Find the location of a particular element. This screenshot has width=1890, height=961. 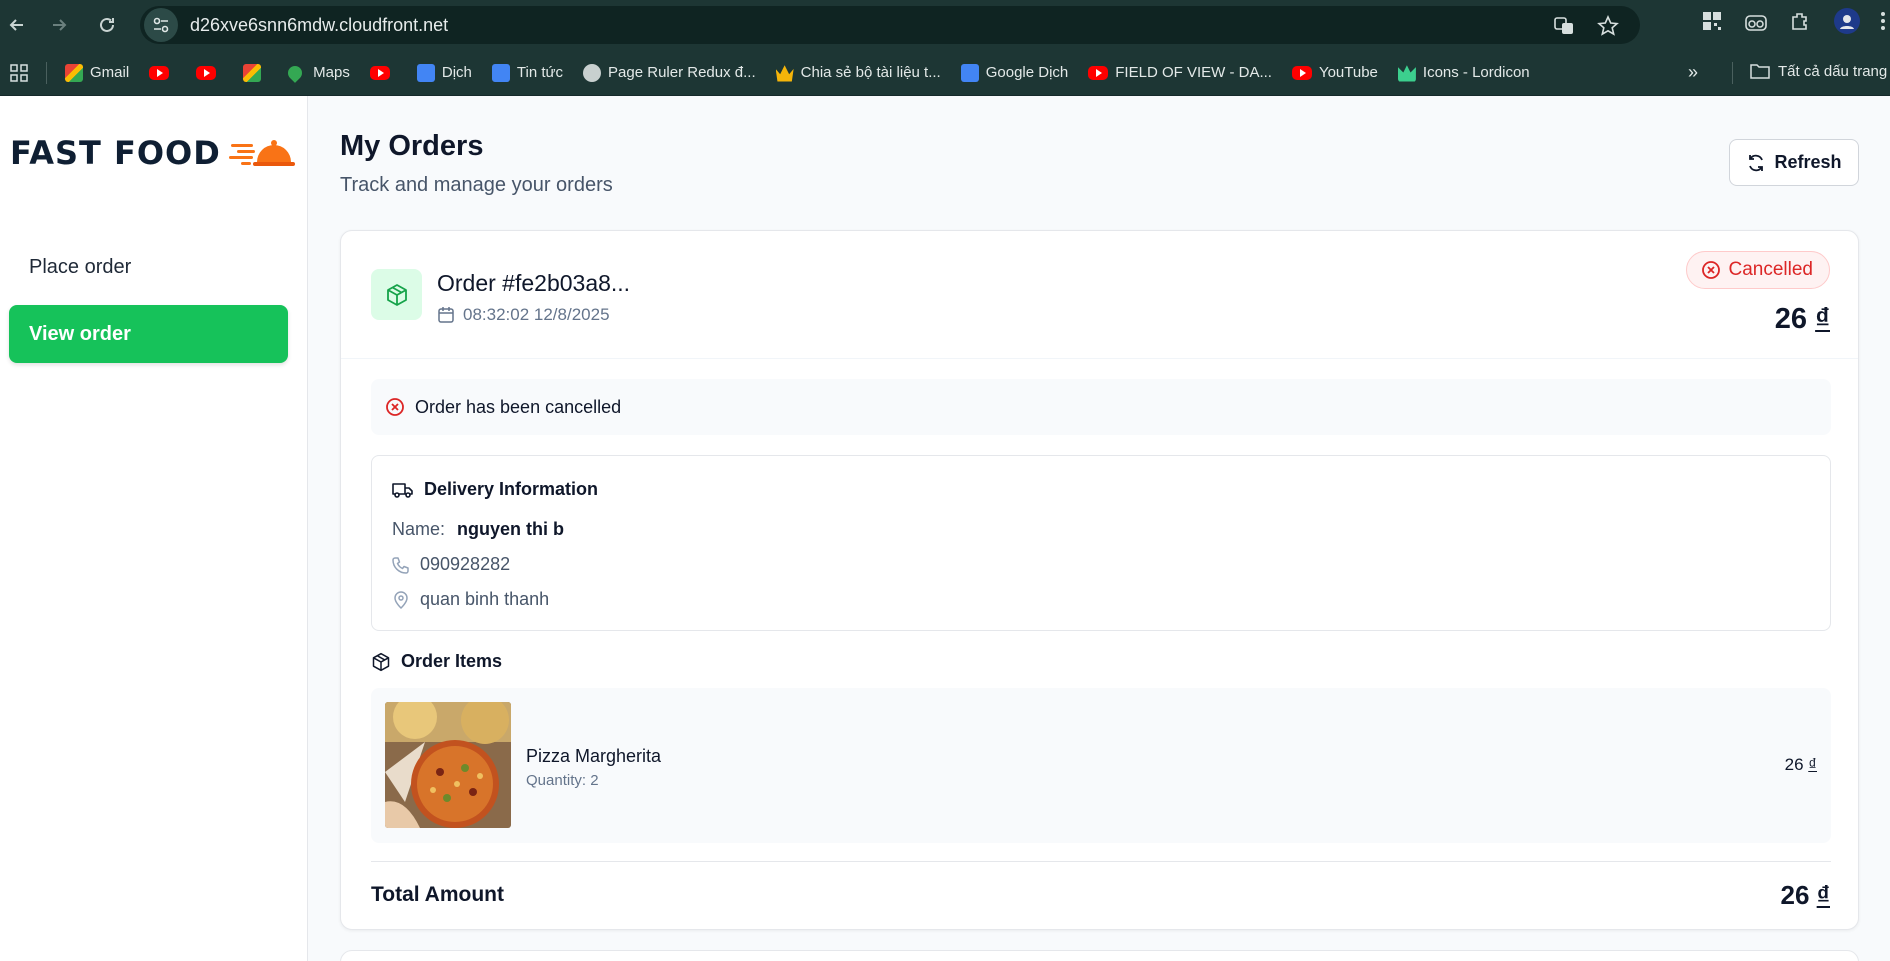

extensions-icon is located at coordinates (1800, 21).